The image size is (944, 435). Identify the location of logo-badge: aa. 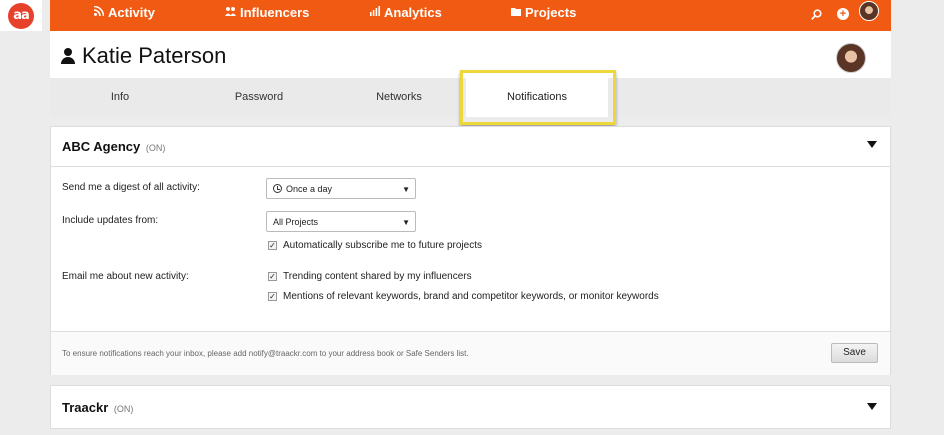
(21, 15).